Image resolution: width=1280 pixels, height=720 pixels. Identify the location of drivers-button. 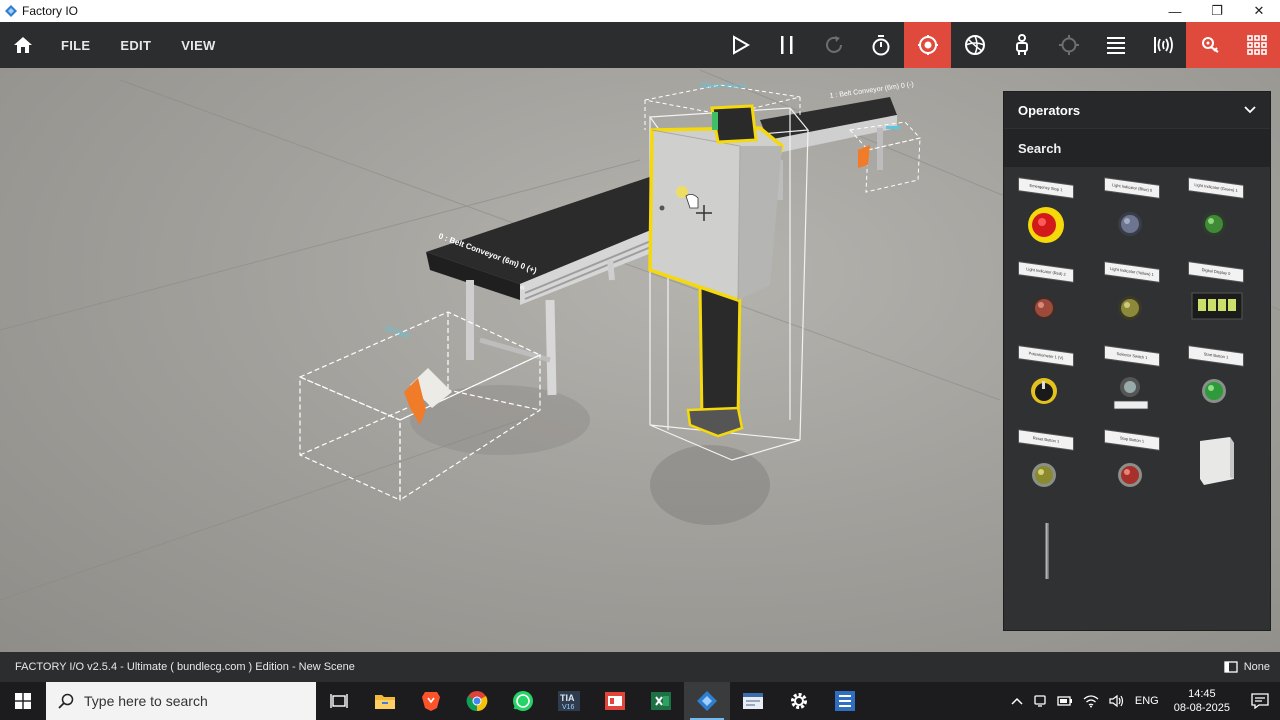
(1209, 45).